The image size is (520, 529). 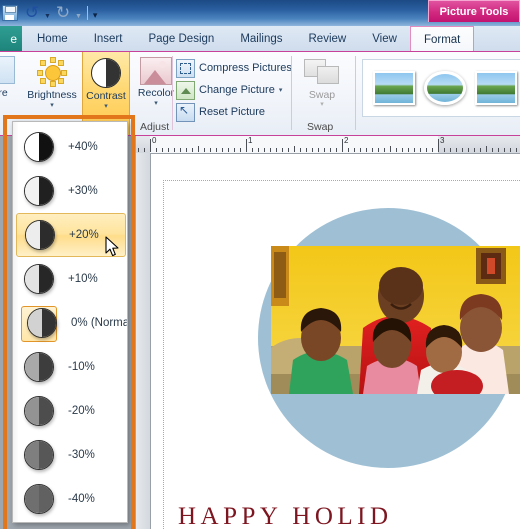 I want to click on picture-styles-gallery, so click(x=441, y=88).